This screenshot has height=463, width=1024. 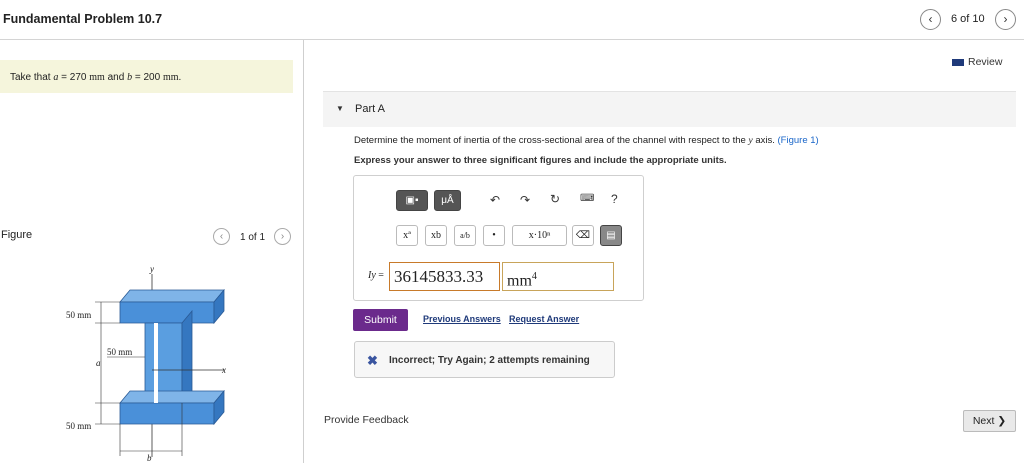 What do you see at coordinates (765, 140) in the screenshot?
I see `question-suffix: axis.` at bounding box center [765, 140].